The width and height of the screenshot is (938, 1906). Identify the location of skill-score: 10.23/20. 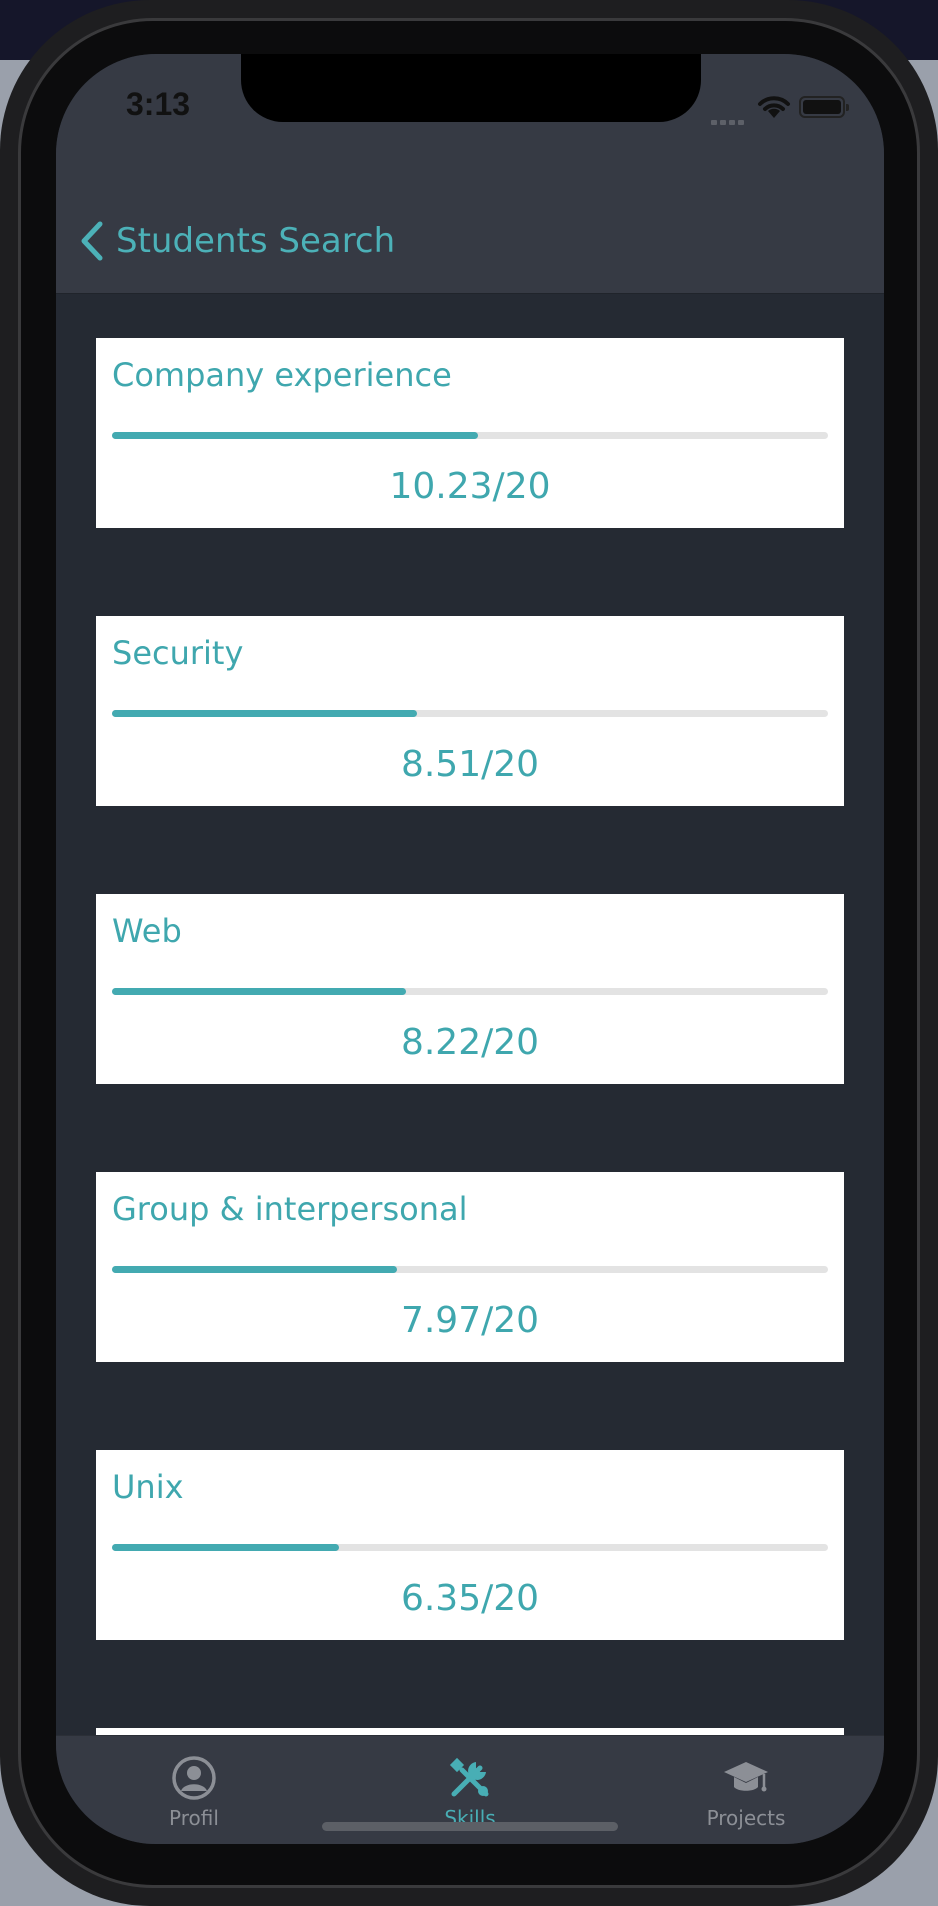
(470, 486).